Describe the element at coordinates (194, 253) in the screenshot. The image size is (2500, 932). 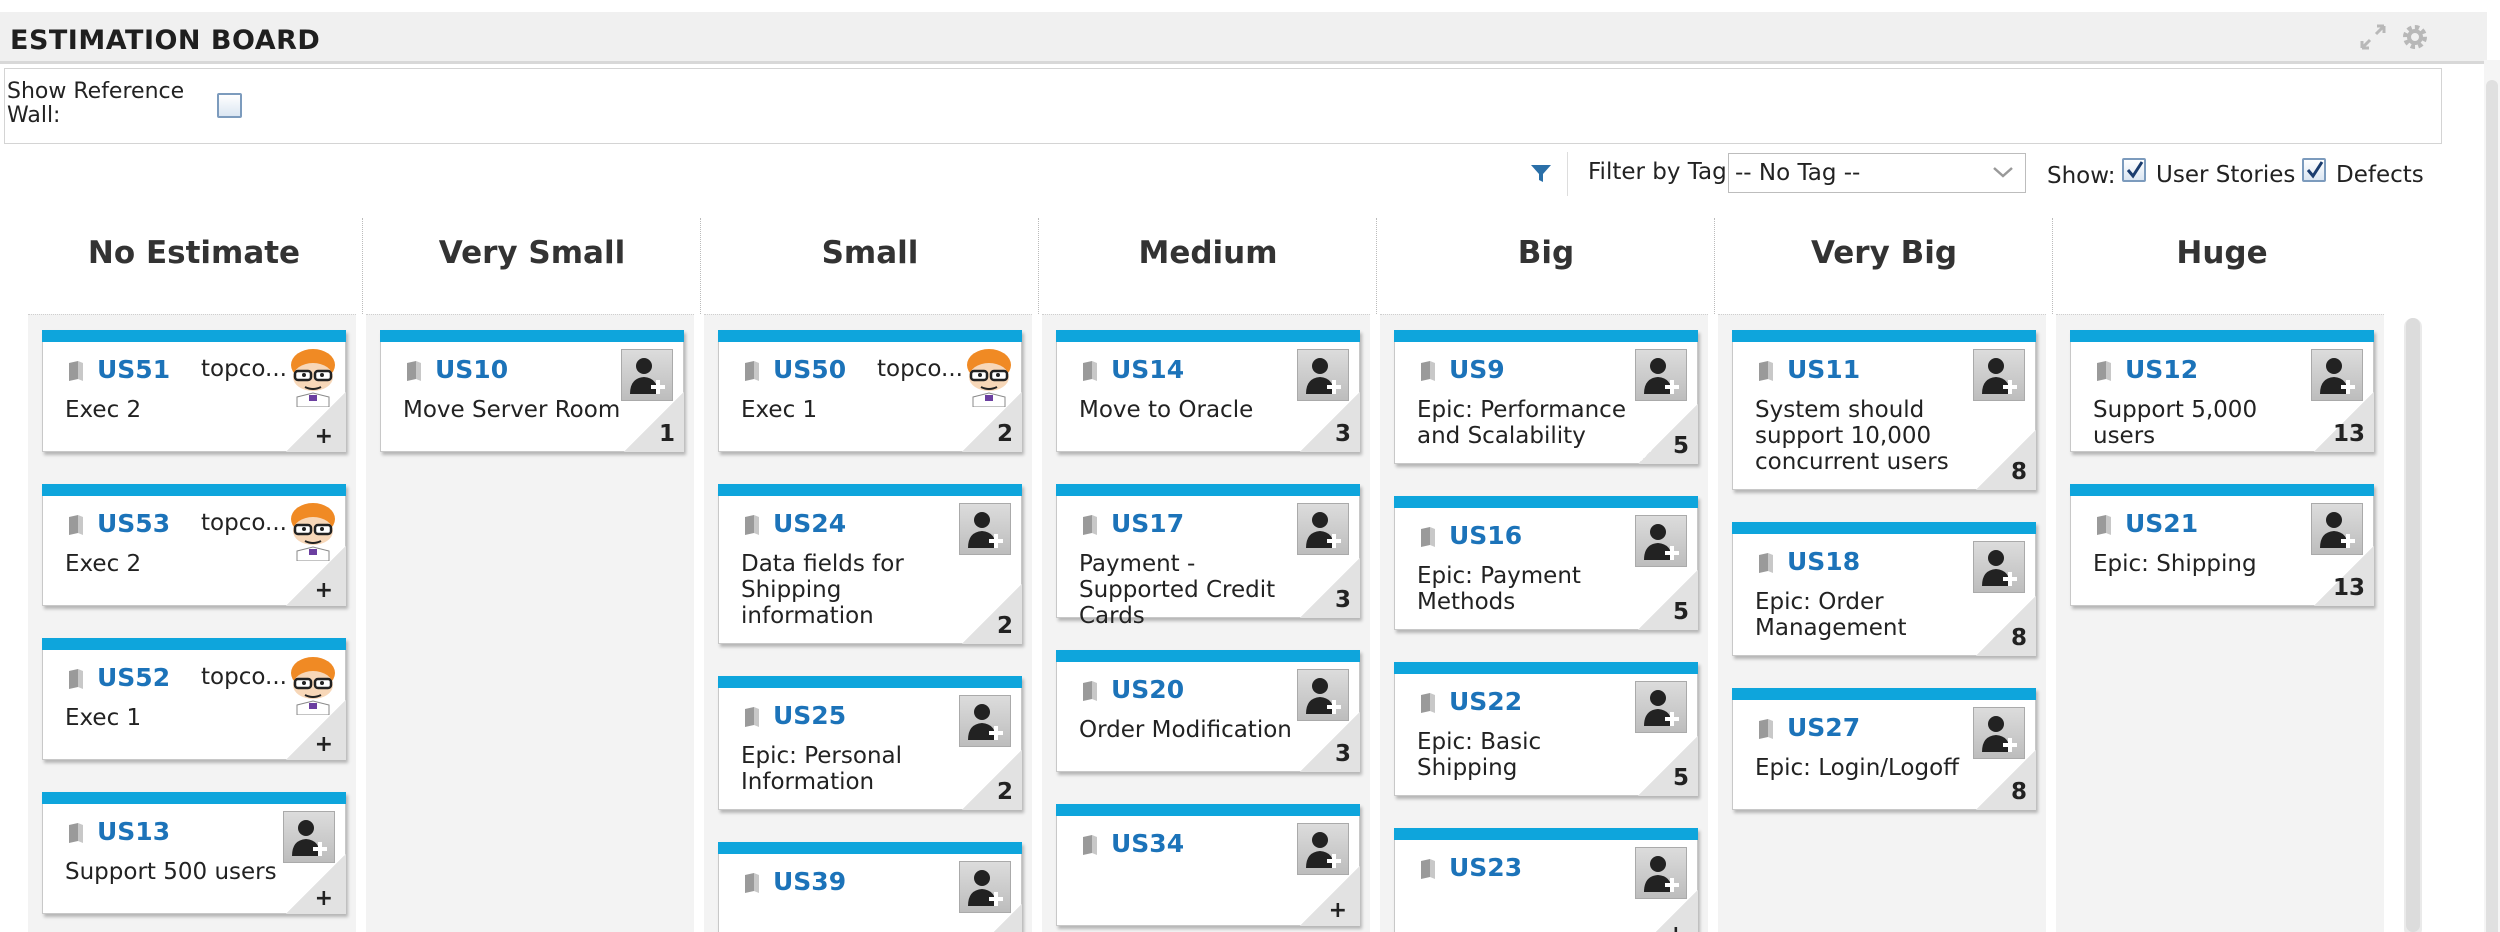
I see `column-header: No Estimate` at that location.